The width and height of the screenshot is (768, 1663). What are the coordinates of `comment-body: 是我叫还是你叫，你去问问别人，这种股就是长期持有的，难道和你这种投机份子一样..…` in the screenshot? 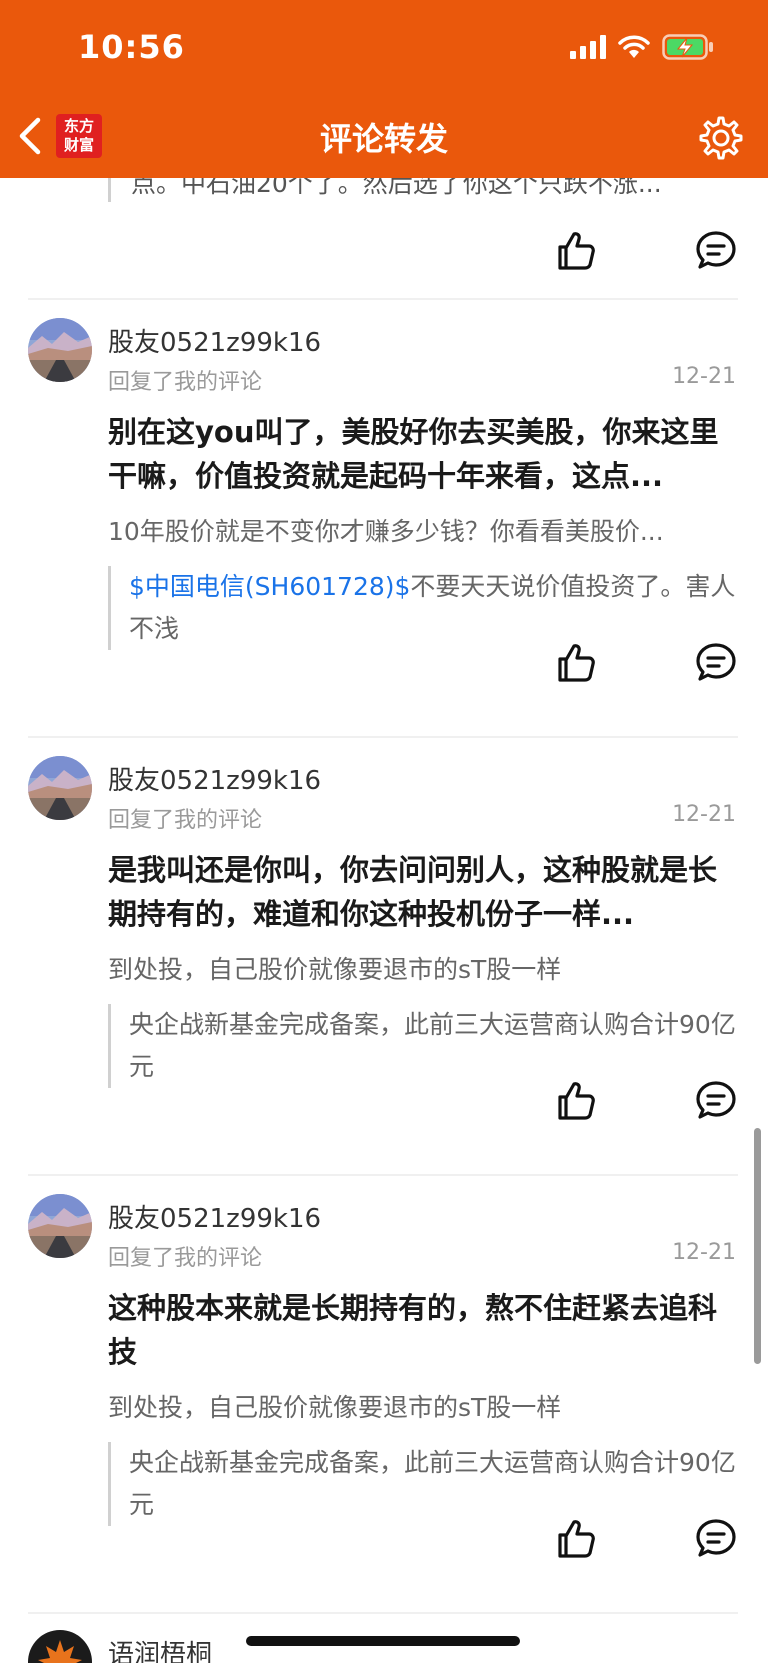 It's located at (423, 892).